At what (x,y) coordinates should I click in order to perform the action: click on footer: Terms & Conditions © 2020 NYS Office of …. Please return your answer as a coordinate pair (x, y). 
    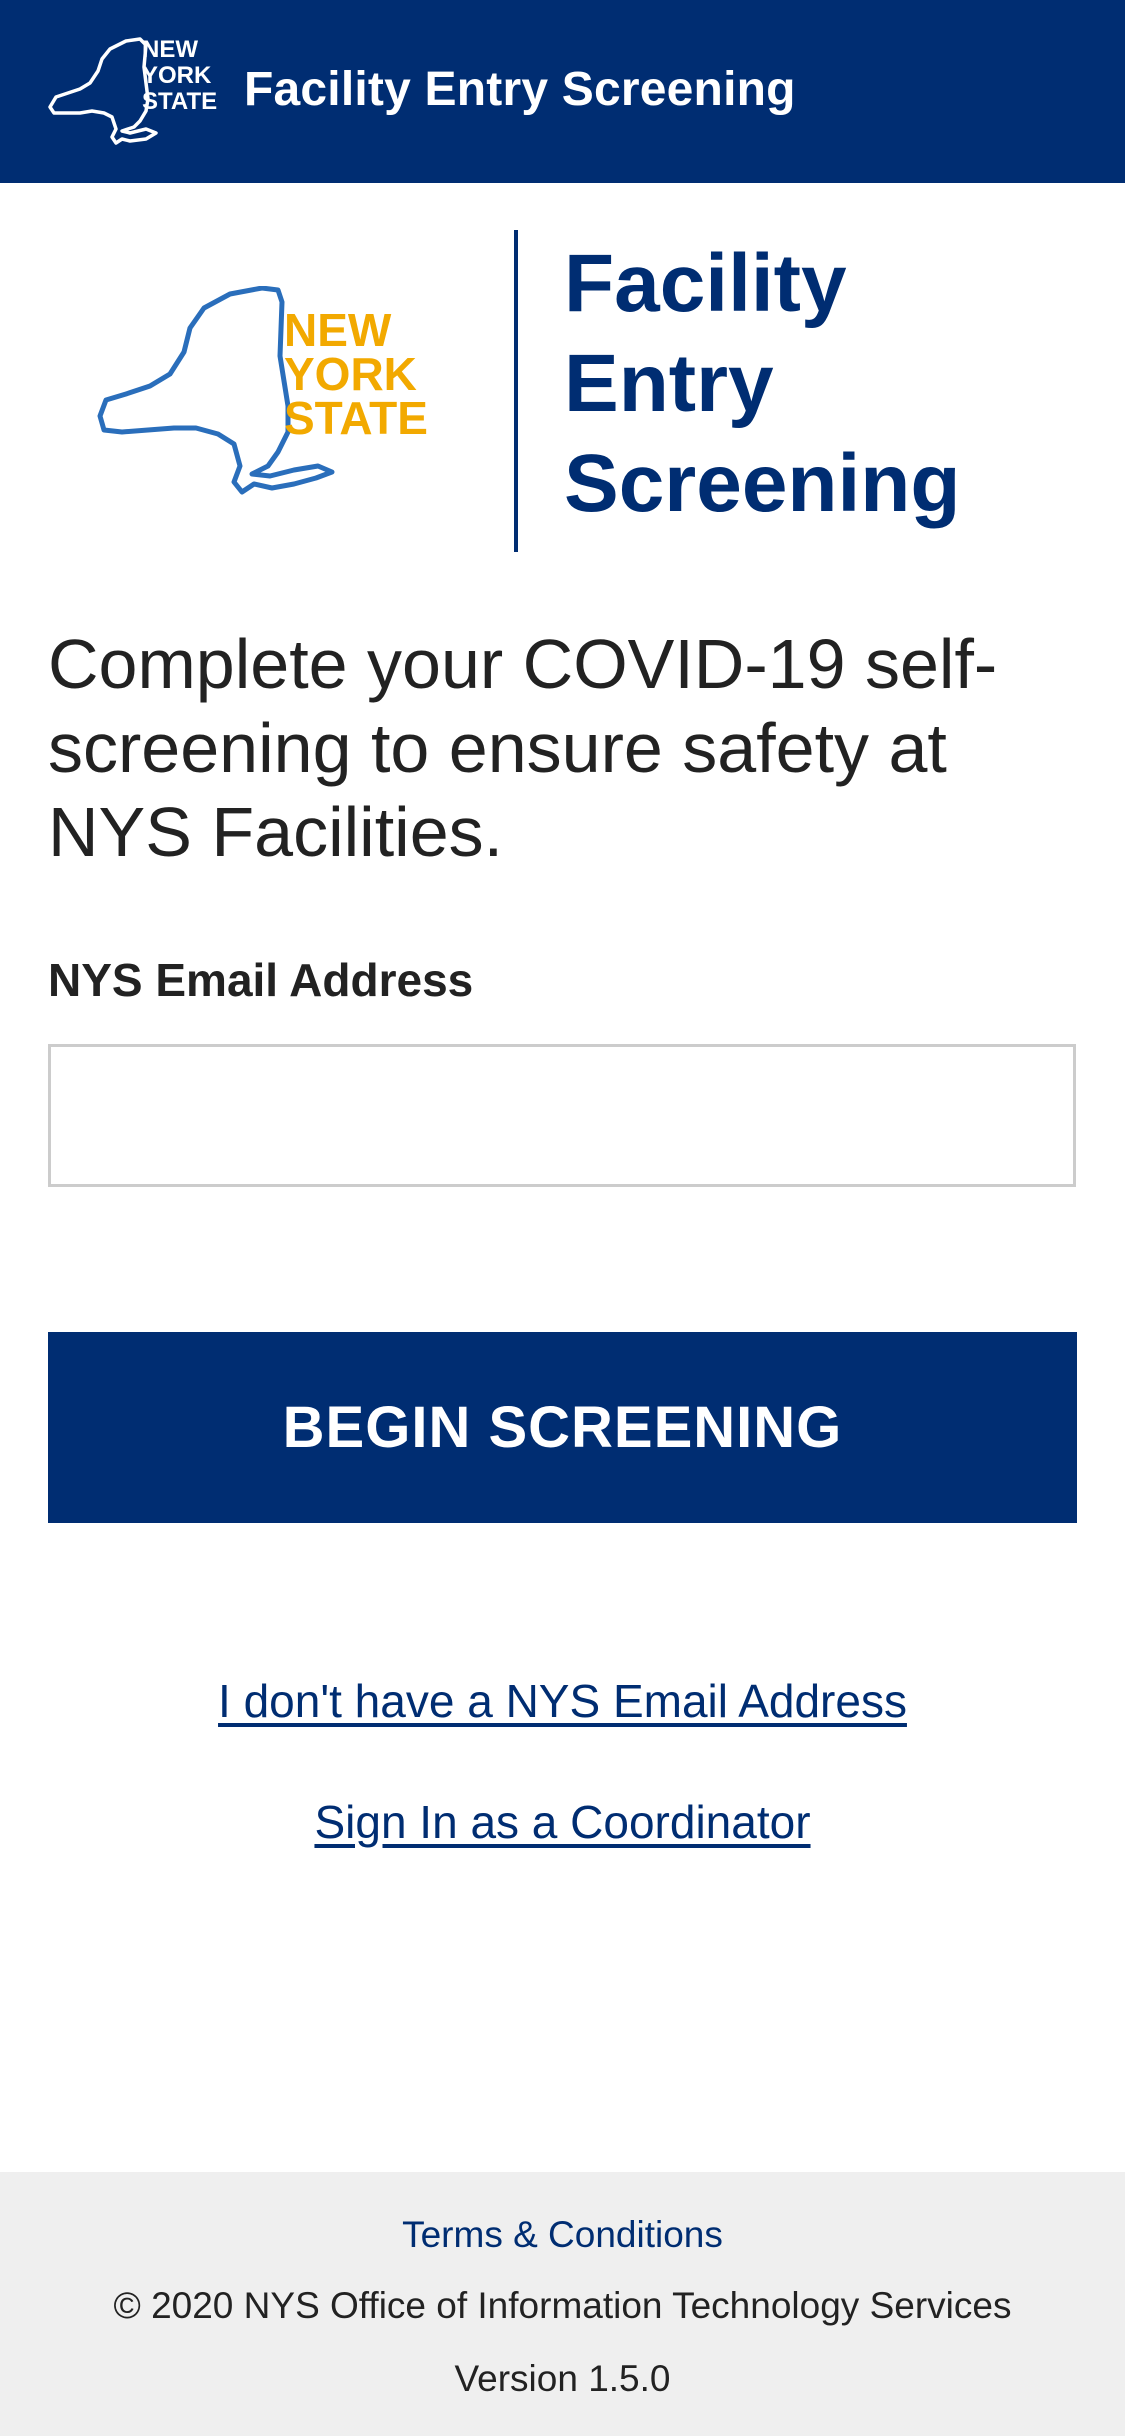
    Looking at the image, I should click on (562, 2304).